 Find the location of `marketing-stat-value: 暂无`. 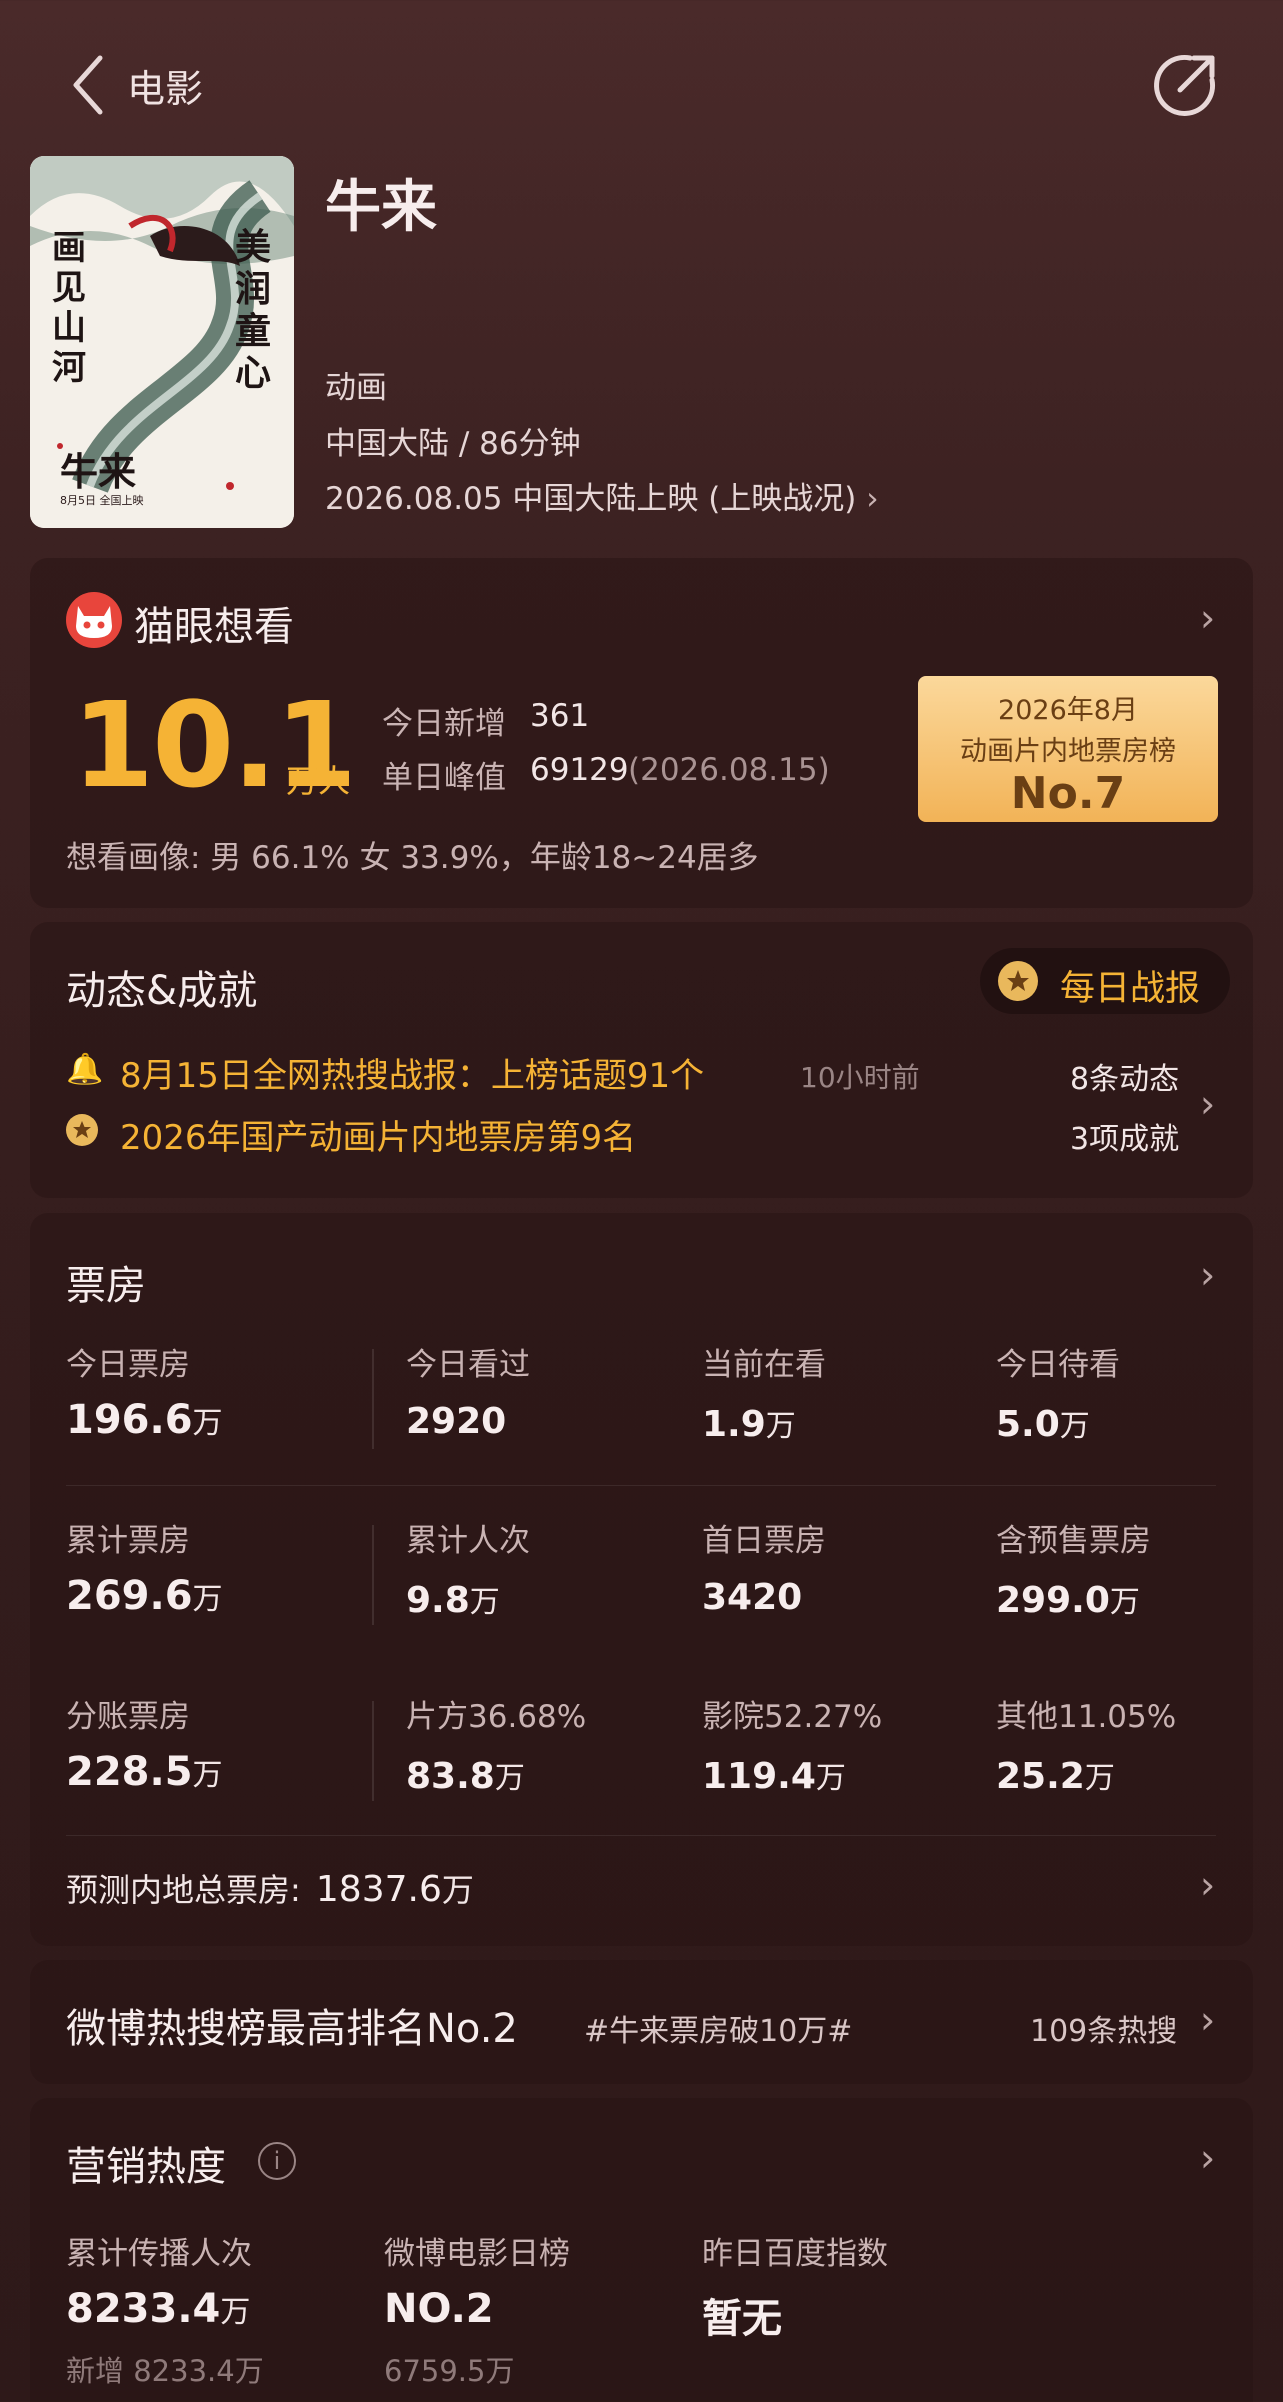

marketing-stat-value: 暂无 is located at coordinates (742, 2315).